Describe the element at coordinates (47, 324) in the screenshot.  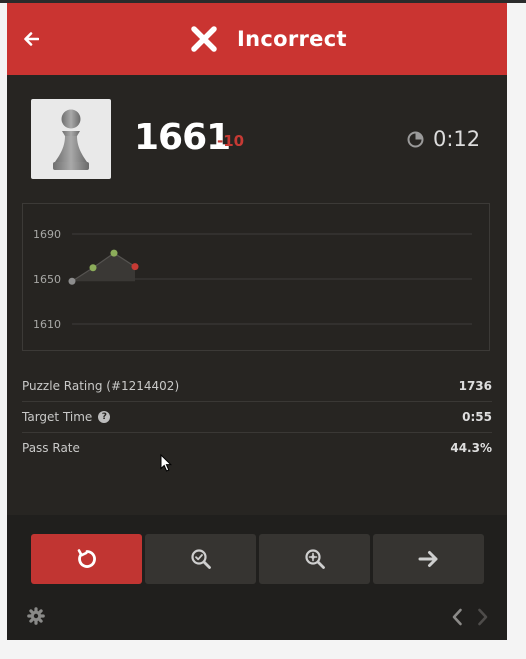
I see `y-tick-label: 1610` at that location.